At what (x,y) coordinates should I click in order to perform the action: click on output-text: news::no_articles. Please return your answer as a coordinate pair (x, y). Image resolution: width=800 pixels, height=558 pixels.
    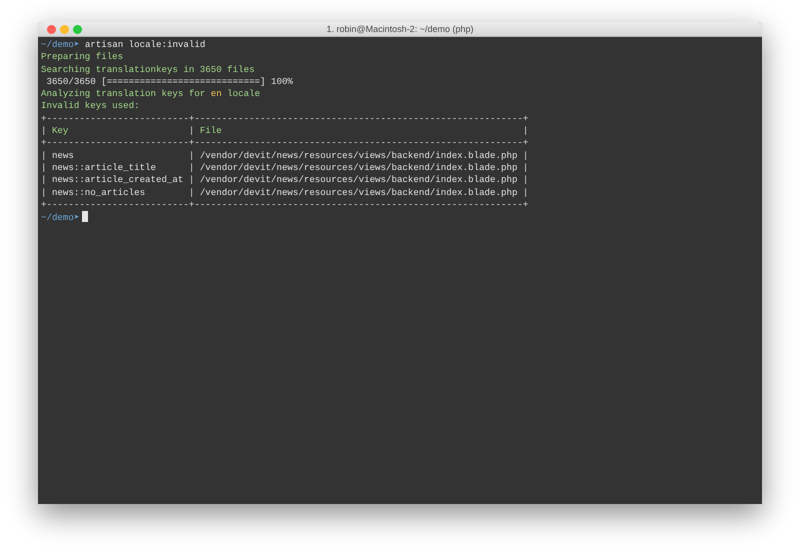
    Looking at the image, I should click on (99, 192).